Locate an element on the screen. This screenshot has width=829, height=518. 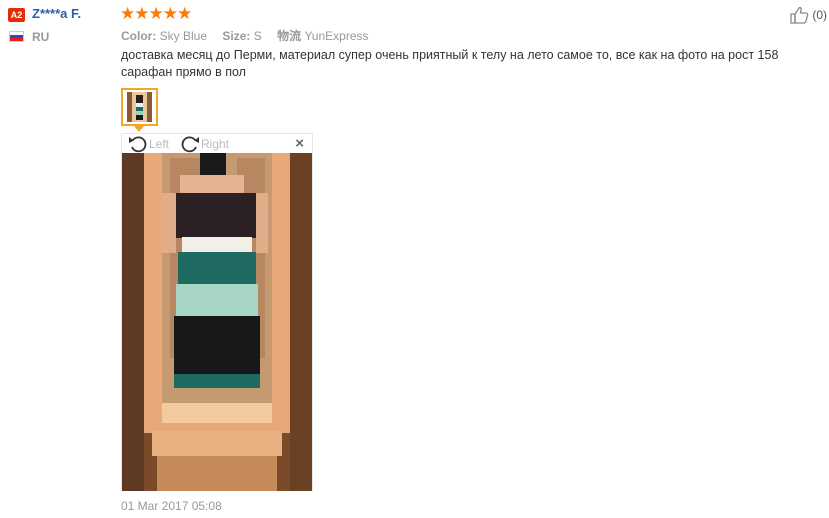
helpful-count: (0) is located at coordinates (819, 15).